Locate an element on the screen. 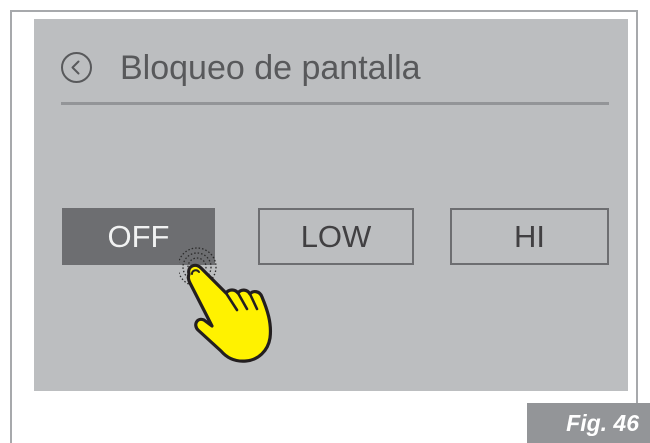  chevron-left-icon is located at coordinates (75, 67).